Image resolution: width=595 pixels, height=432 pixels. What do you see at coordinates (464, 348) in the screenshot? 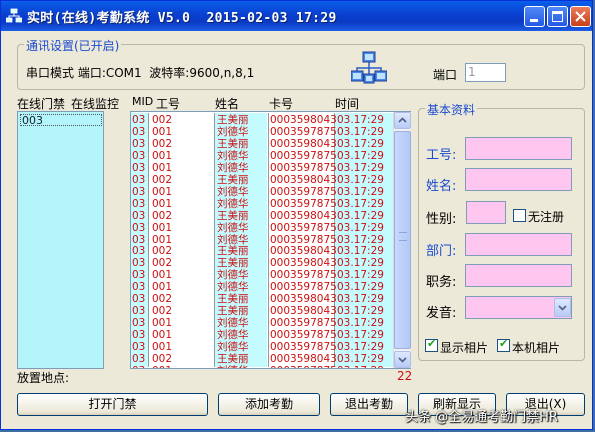
I see `show-photo-label: 显示相片` at bounding box center [464, 348].